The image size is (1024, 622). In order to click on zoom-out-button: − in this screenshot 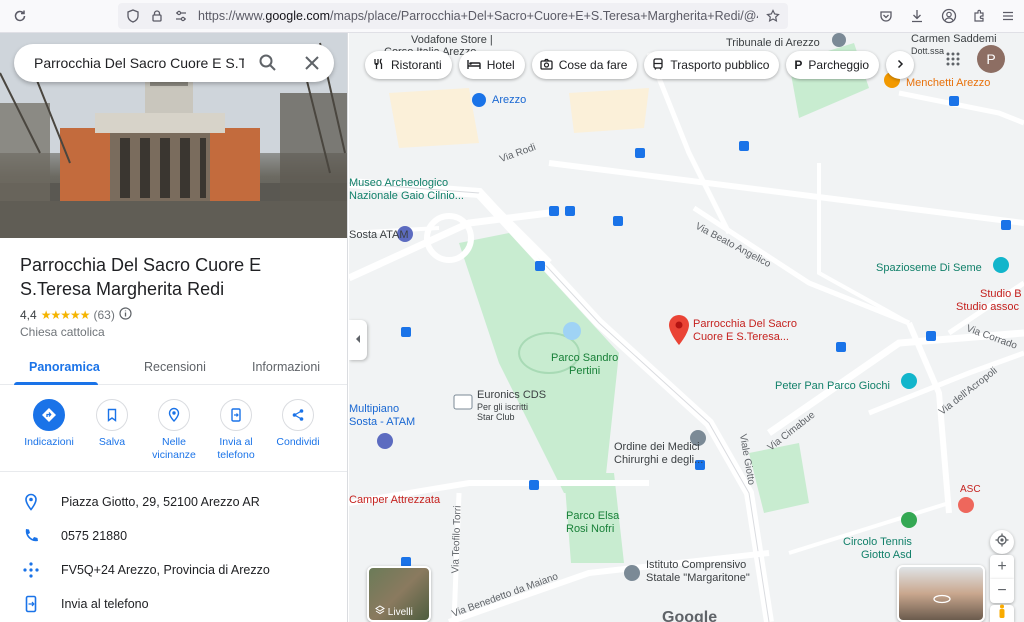, I will do `click(1002, 591)`.